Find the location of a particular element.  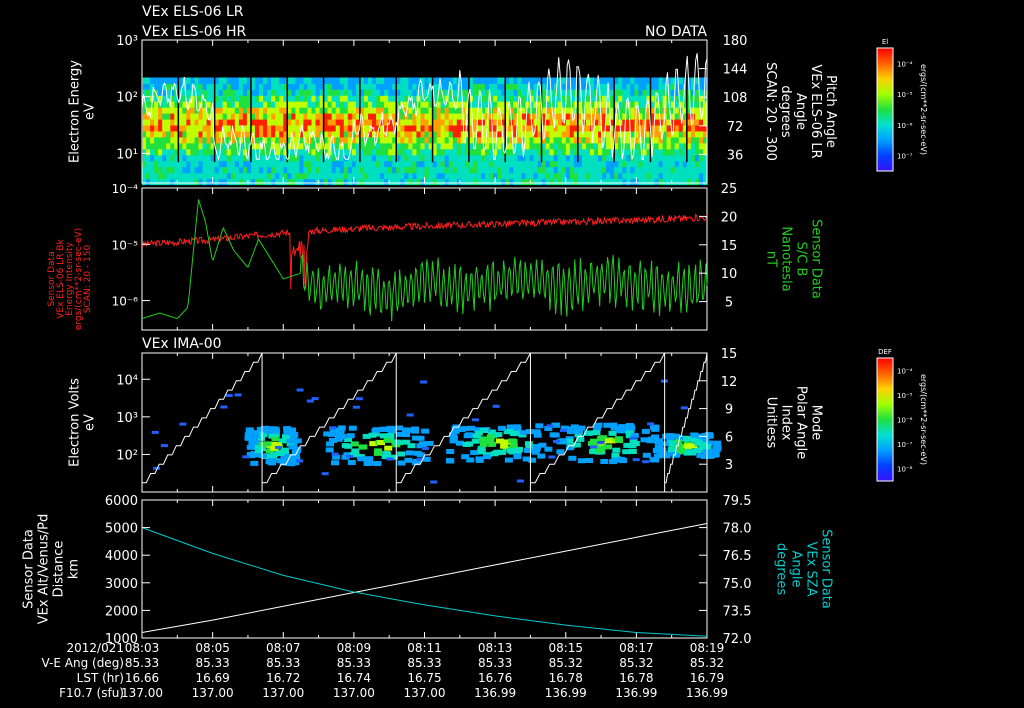

y-axis-label: Electron VoltseV is located at coordinates (83, 422).